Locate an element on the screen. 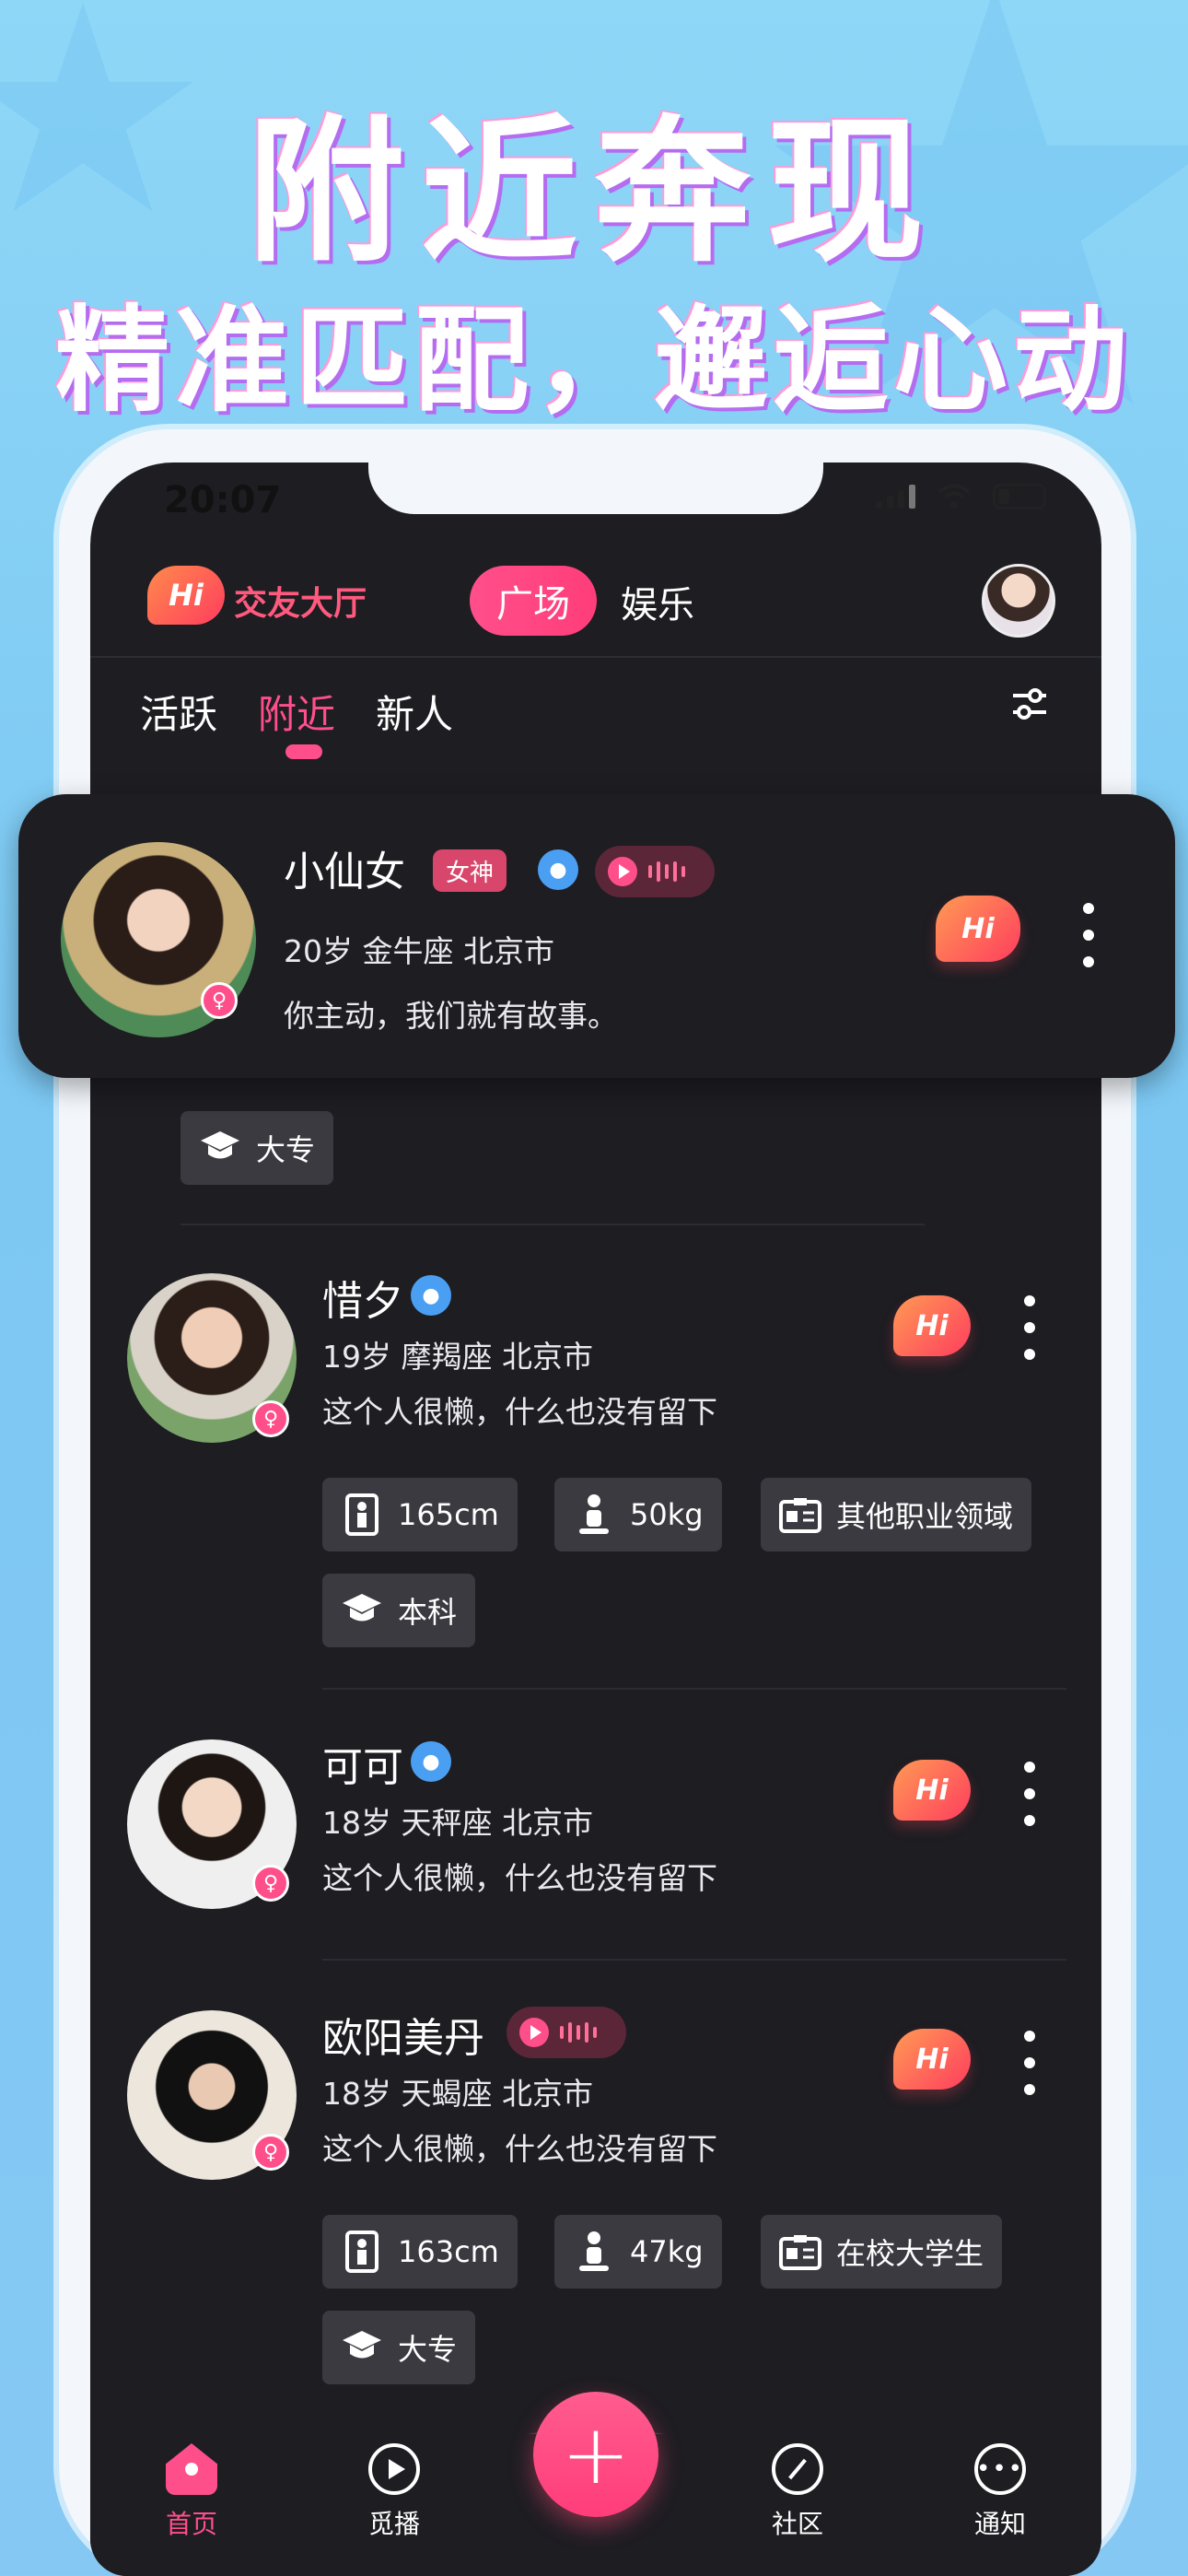 This screenshot has width=1188, height=2576. promo-subtitle: 精准匹配，邂逅心动 is located at coordinates (593, 361).